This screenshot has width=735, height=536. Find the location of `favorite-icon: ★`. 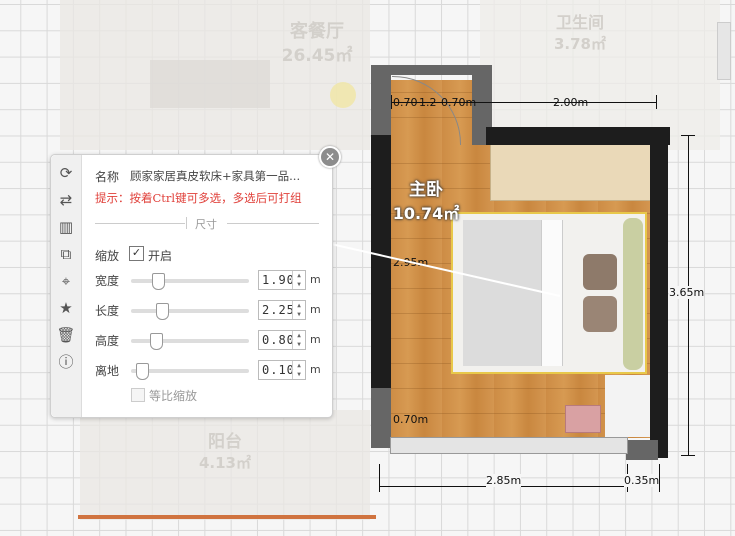

favorite-icon: ★ is located at coordinates (66, 308).